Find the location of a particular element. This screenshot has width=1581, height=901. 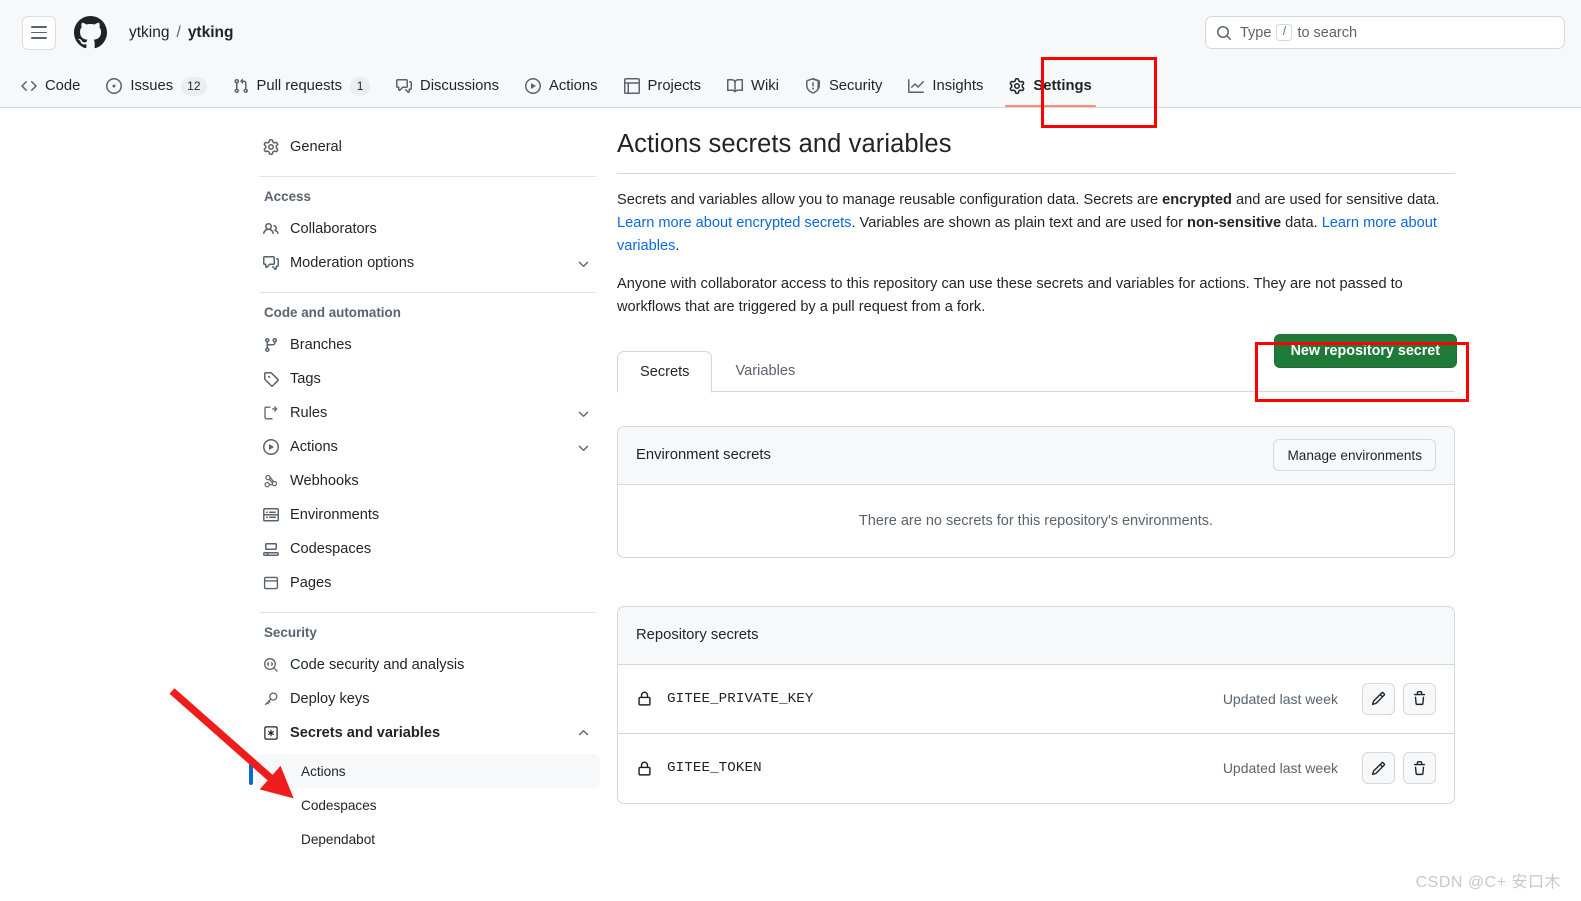

shield-icon is located at coordinates (813, 86).